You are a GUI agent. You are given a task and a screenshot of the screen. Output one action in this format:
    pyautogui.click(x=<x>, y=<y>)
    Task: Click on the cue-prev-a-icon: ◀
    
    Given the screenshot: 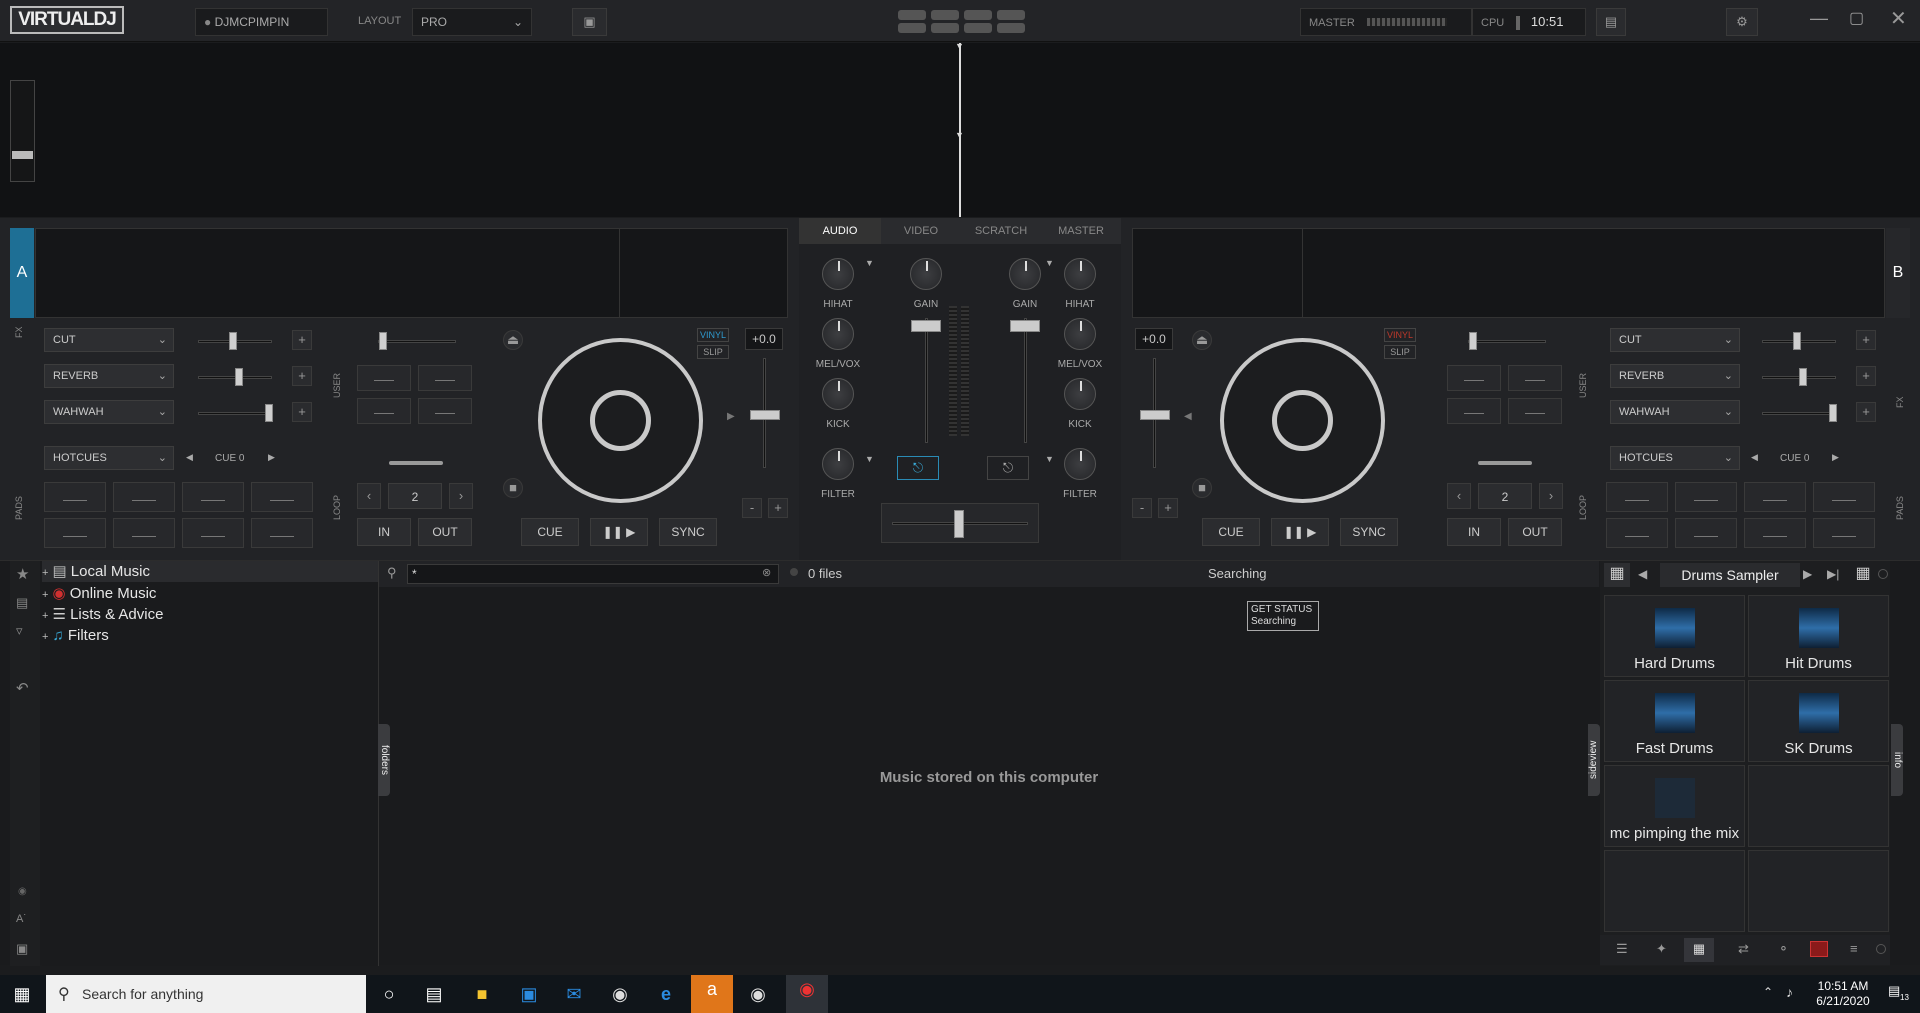 What is the action you would take?
    pyautogui.click(x=189, y=457)
    